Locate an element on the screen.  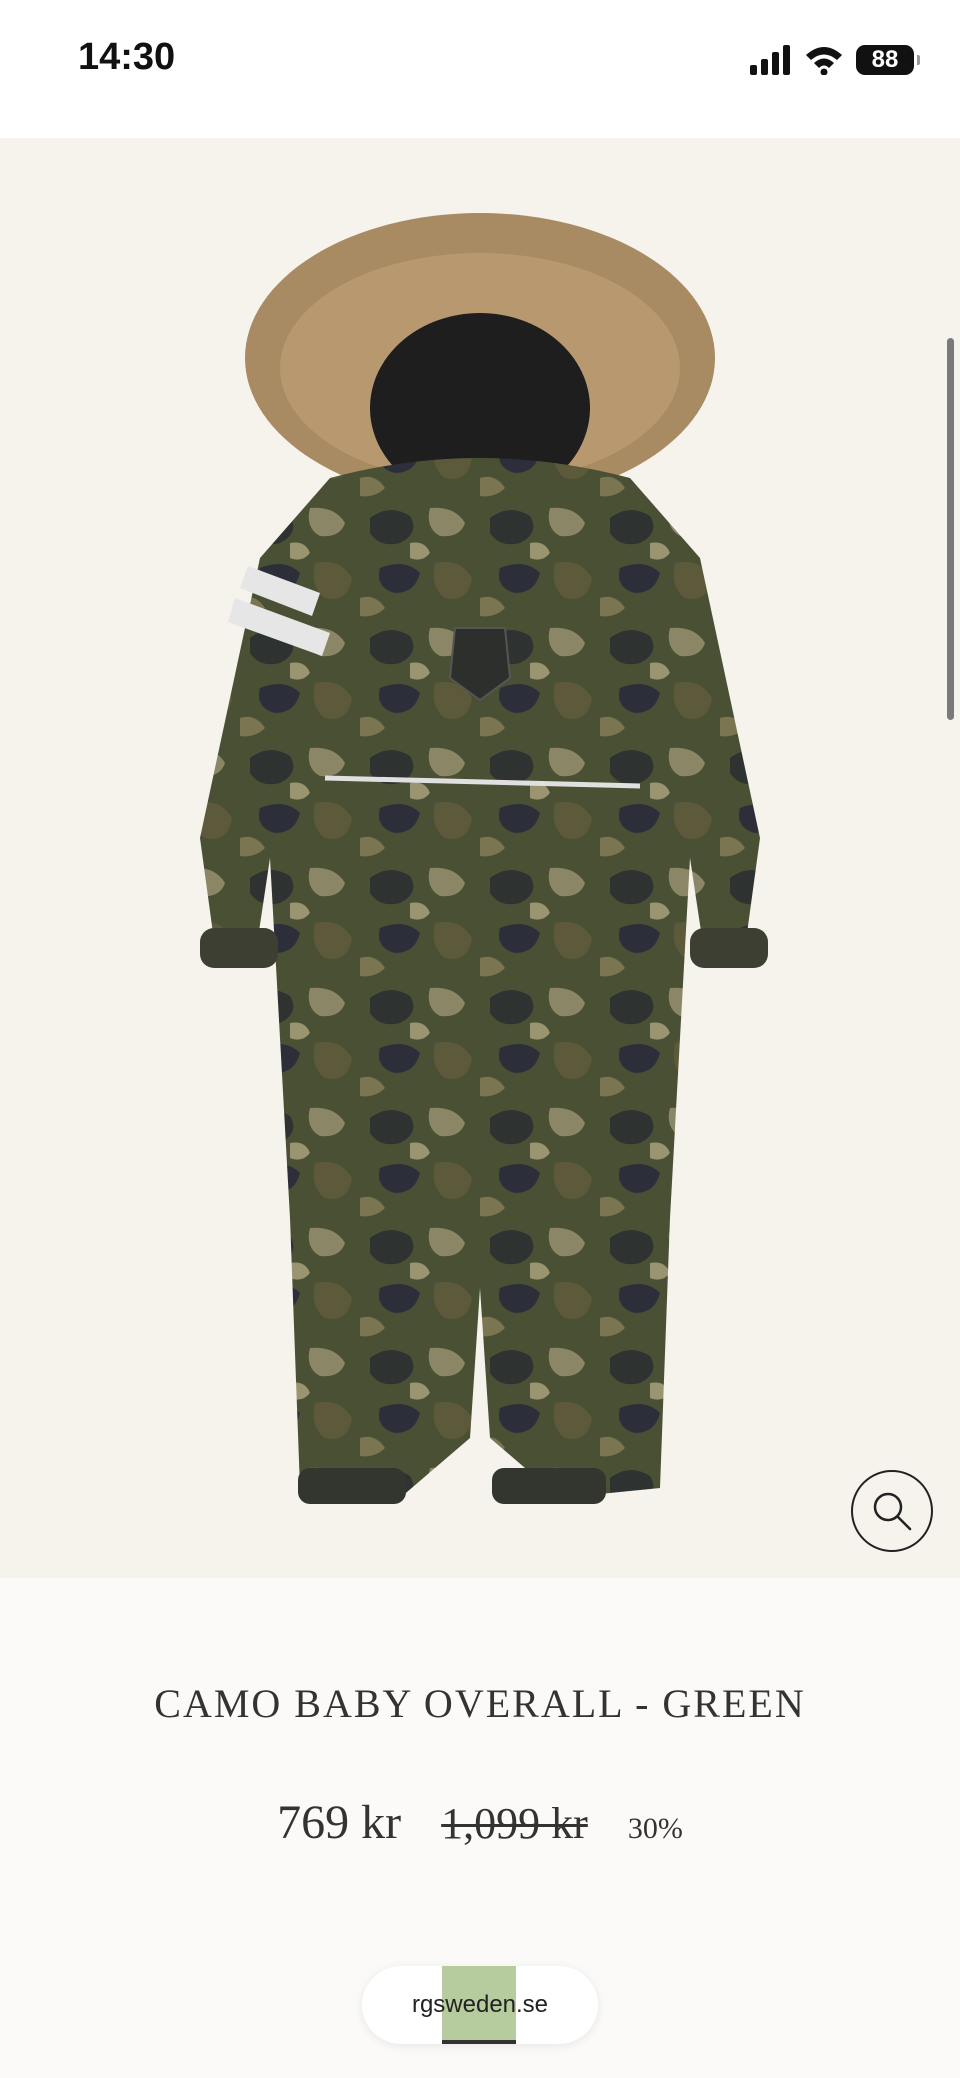
zoom-icon is located at coordinates (892, 1511).